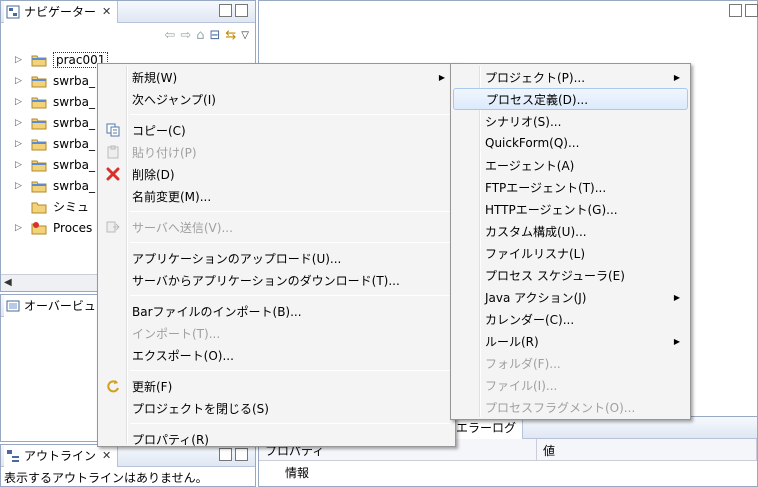  Describe the element at coordinates (185, 35) in the screenshot. I see `forward-icon: ⇨` at that location.